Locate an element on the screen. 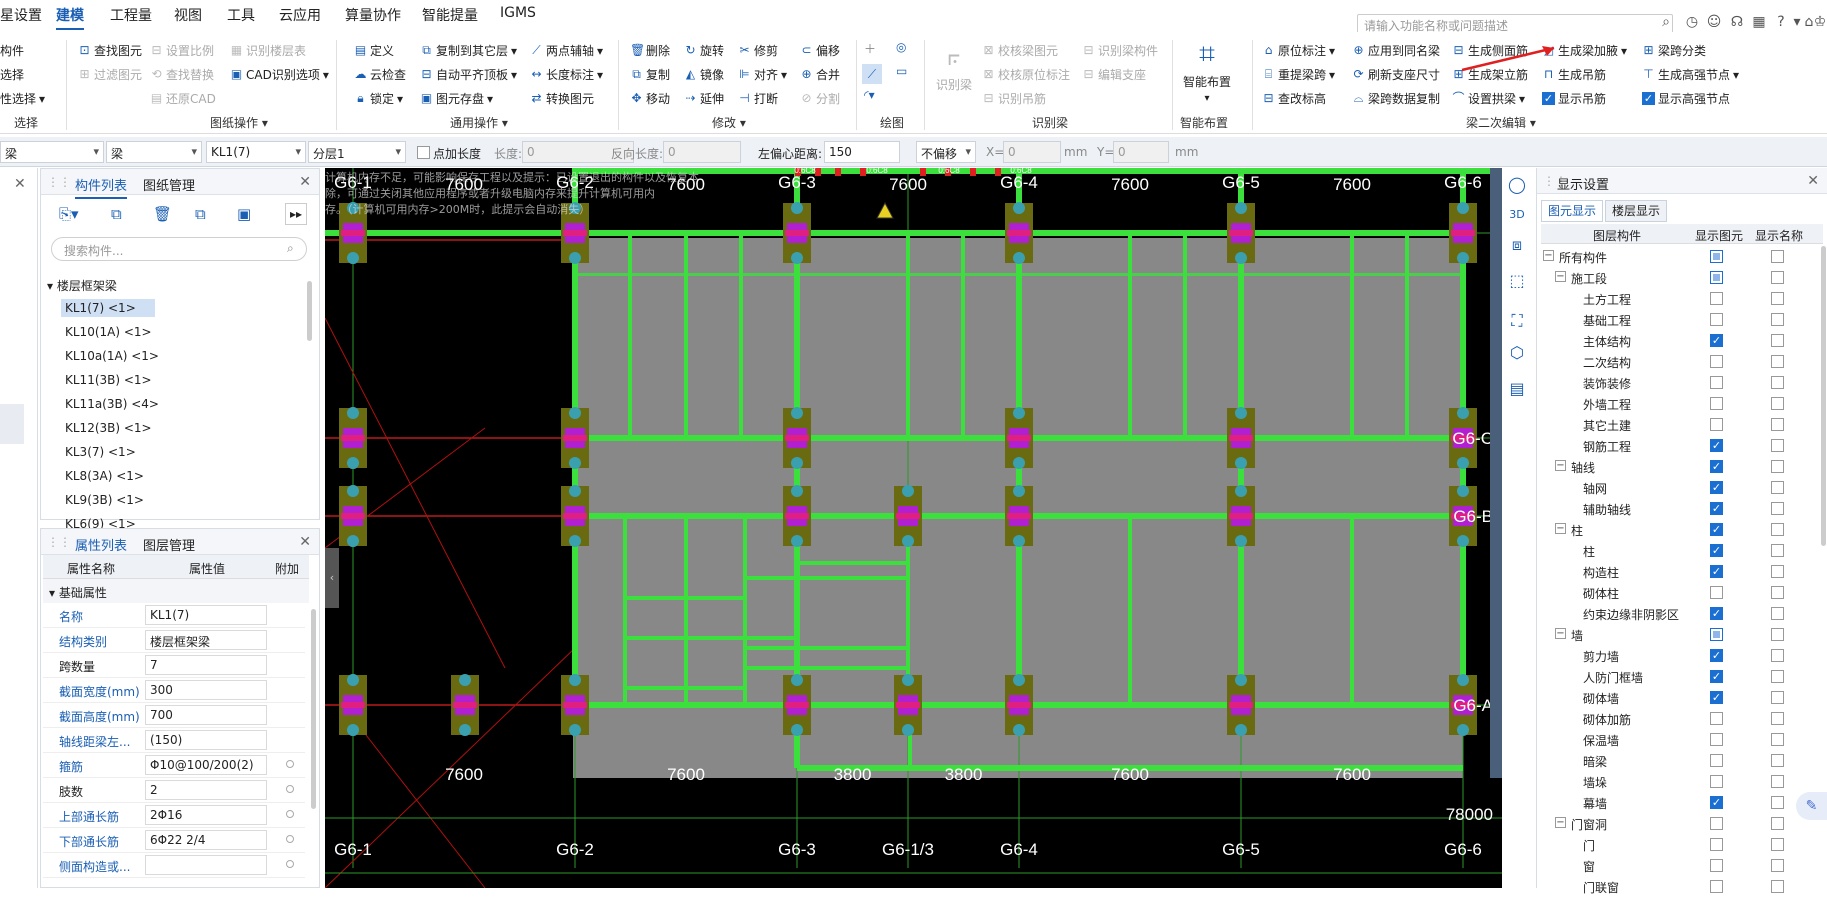 The width and height of the screenshot is (1827, 897). tab-floor-display: 楼层显示 is located at coordinates (1636, 211).